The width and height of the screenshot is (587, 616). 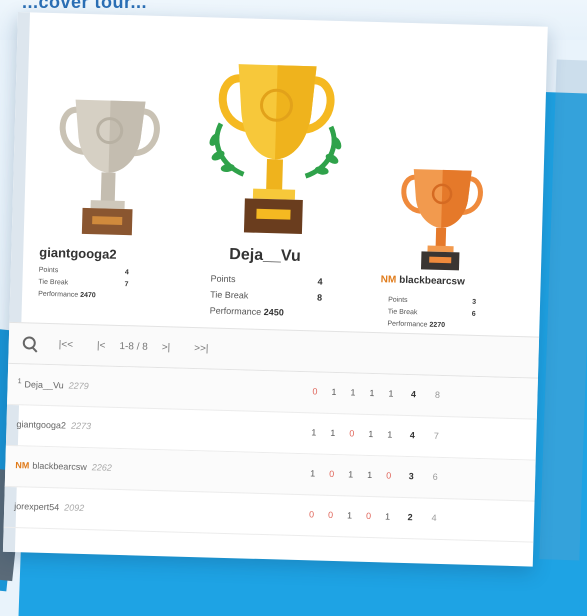 I want to click on stat-value: 7, so click(x=126, y=285).